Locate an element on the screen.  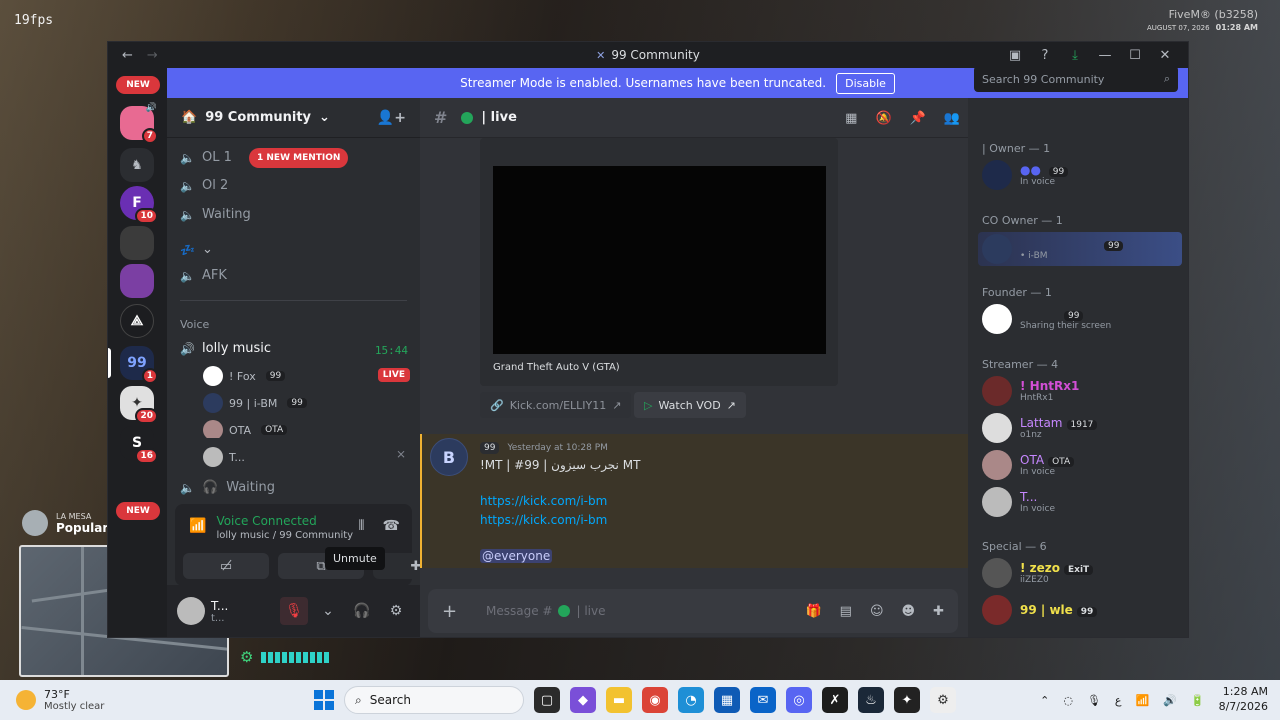
clock: 1:28 AM 8/7/2026 is located at coordinates (1243, 700).